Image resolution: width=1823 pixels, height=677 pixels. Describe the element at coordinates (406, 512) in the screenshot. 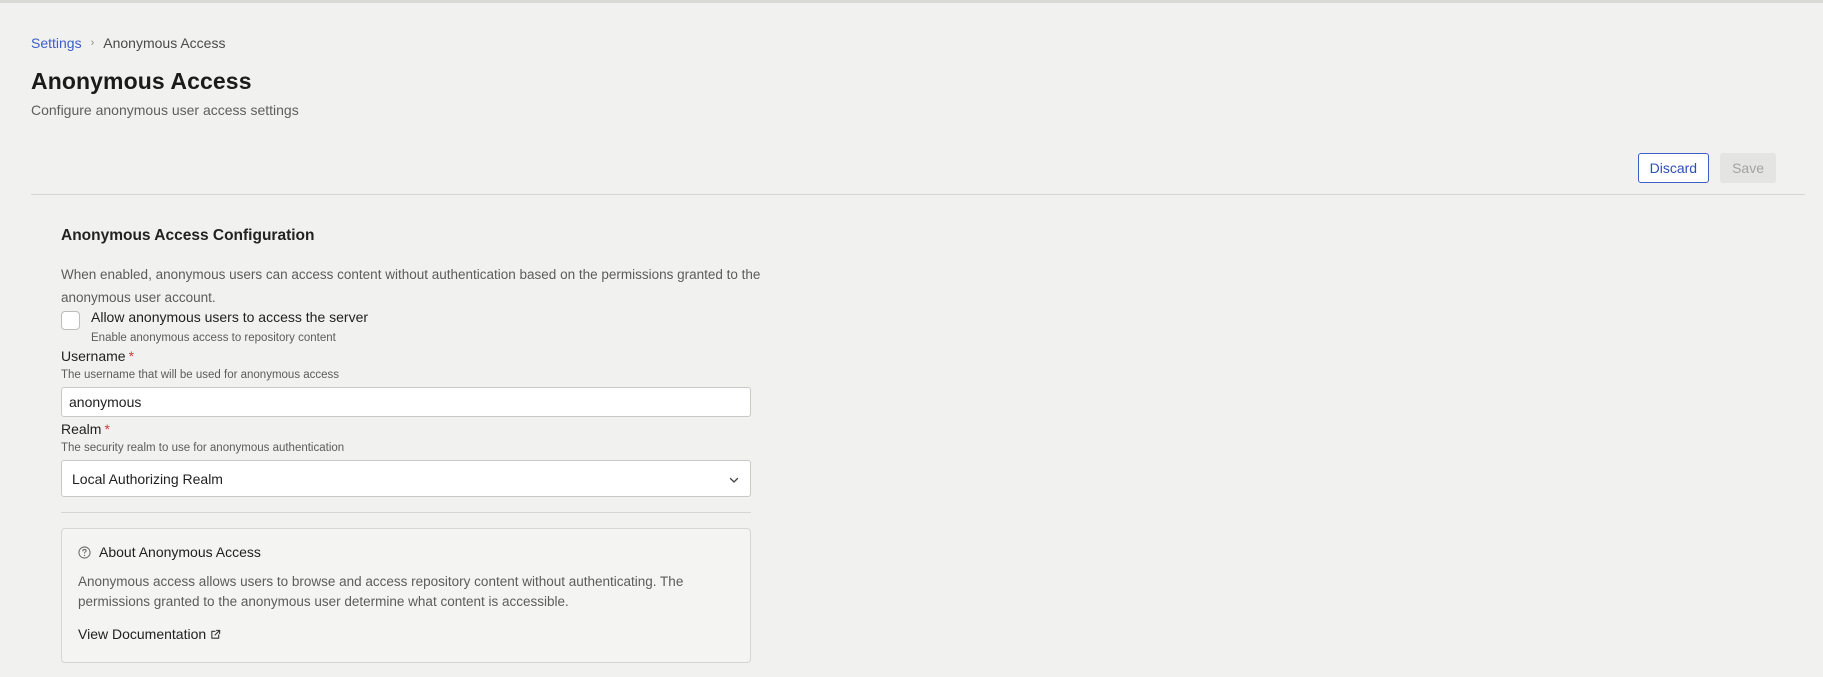

I see `section-divider` at that location.